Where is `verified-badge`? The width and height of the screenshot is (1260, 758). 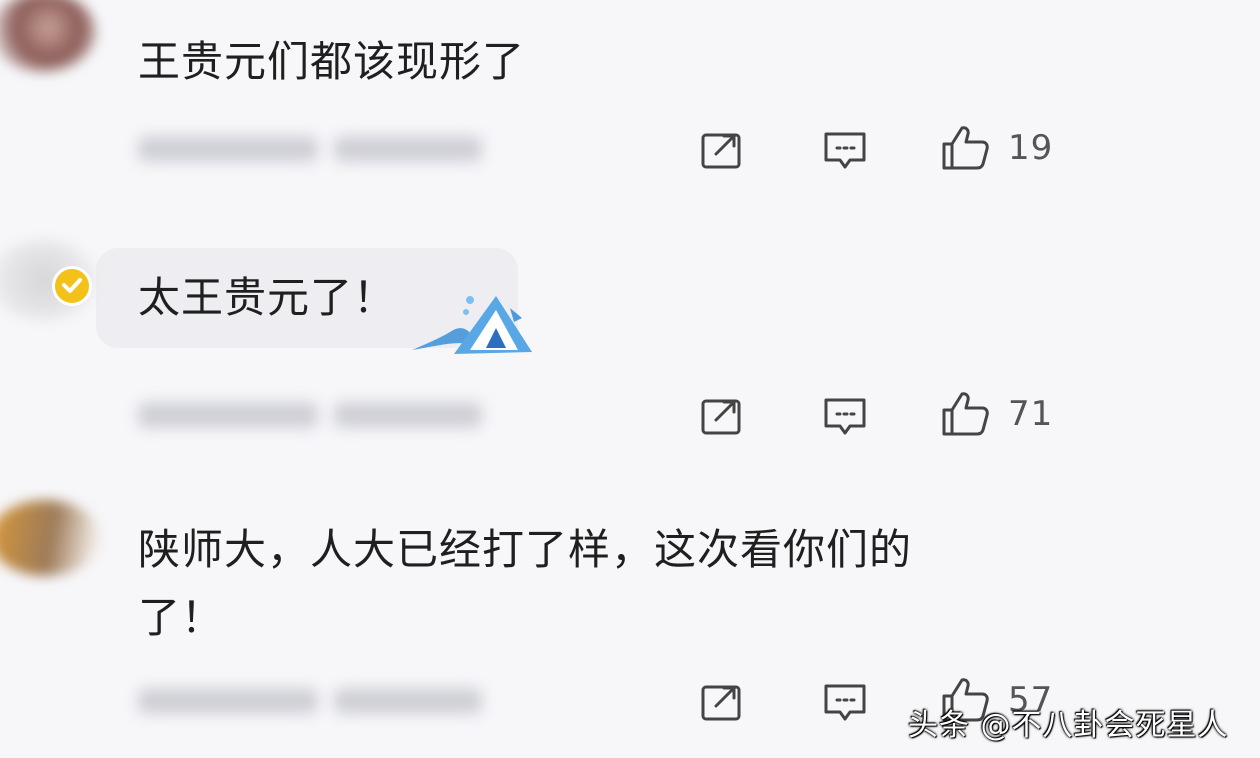 verified-badge is located at coordinates (72, 286).